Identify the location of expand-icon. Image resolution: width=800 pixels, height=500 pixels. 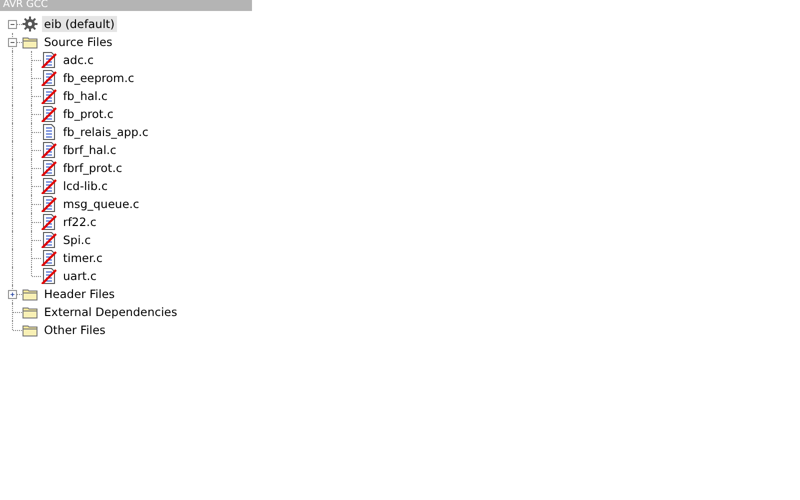
(12, 294).